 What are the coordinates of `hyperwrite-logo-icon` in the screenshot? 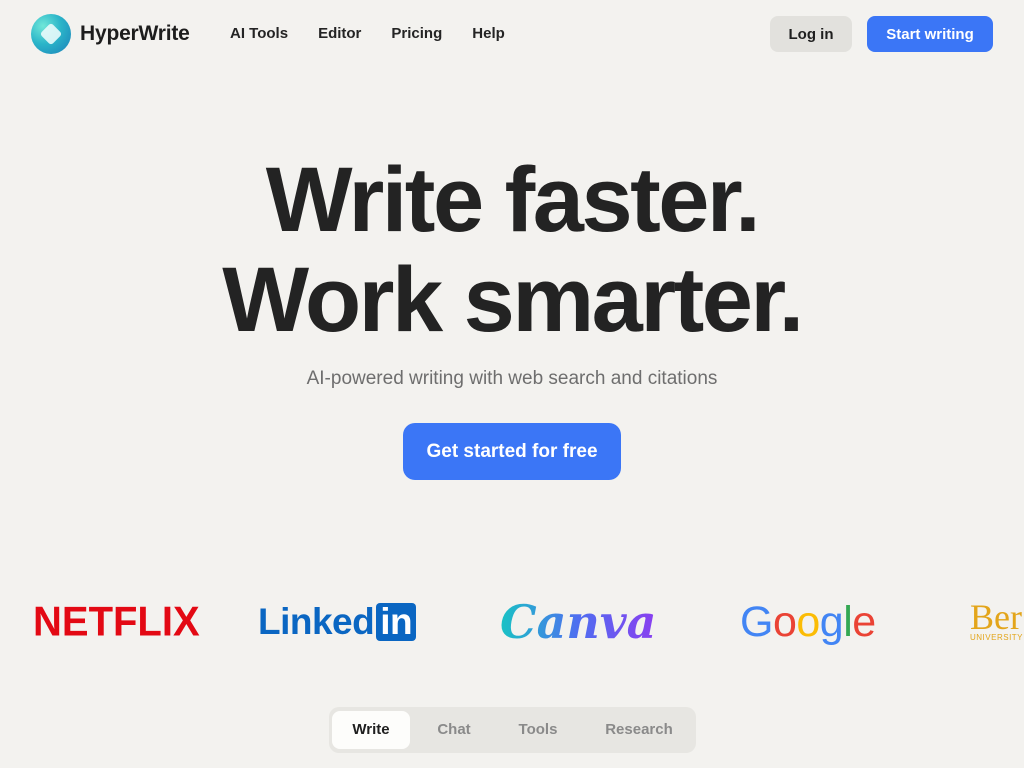 It's located at (51, 34).